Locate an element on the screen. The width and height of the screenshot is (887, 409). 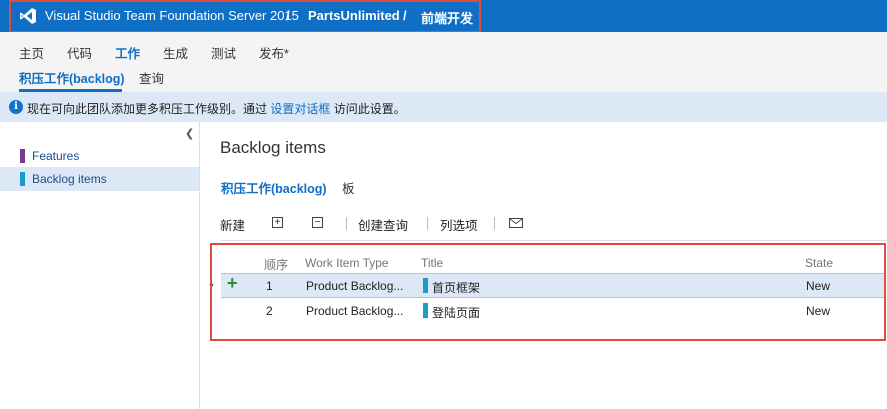
info-text-before: 现在可向此团队添加更多积压工作级别。通过 is located at coordinates (149, 109).